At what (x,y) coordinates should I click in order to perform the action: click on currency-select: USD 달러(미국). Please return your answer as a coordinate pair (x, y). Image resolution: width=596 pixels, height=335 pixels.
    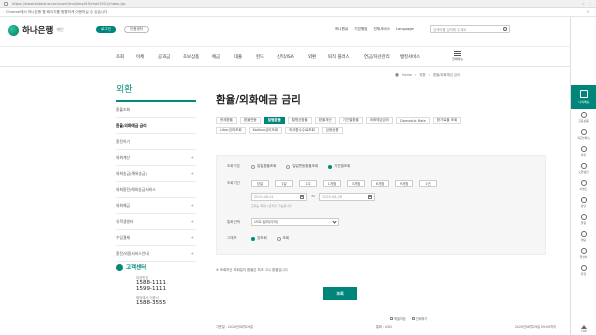
    Looking at the image, I should click on (295, 222).